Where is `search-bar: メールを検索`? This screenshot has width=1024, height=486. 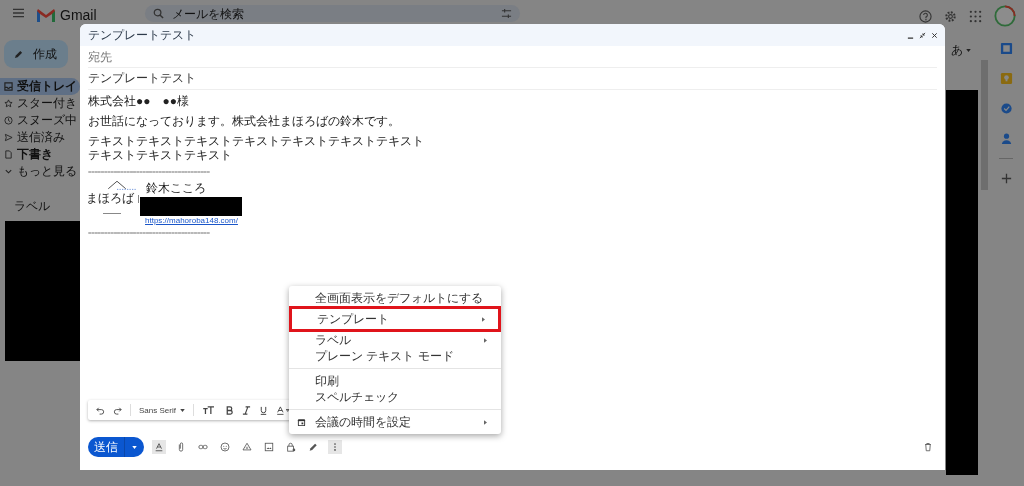 search-bar: メールを検索 is located at coordinates (332, 13).